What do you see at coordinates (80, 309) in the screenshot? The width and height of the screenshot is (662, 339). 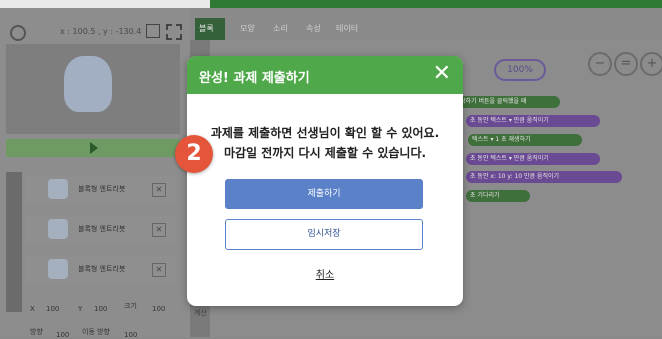 I see `y-label: Y` at bounding box center [80, 309].